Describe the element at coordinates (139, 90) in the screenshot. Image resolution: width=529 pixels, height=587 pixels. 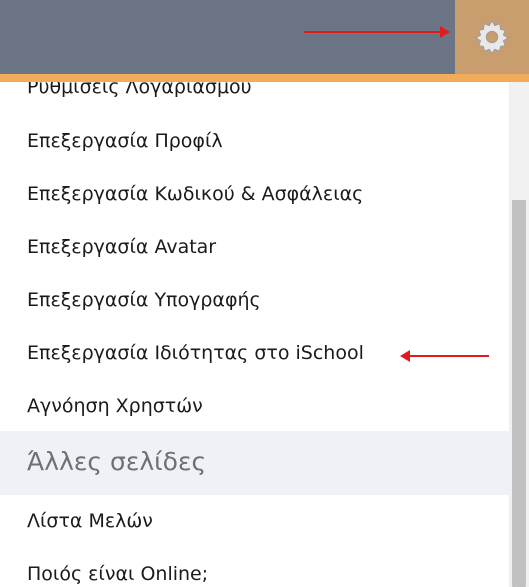
I see `menu-item-account-settings: Ρυθμίσεις Λογαριασμού` at that location.